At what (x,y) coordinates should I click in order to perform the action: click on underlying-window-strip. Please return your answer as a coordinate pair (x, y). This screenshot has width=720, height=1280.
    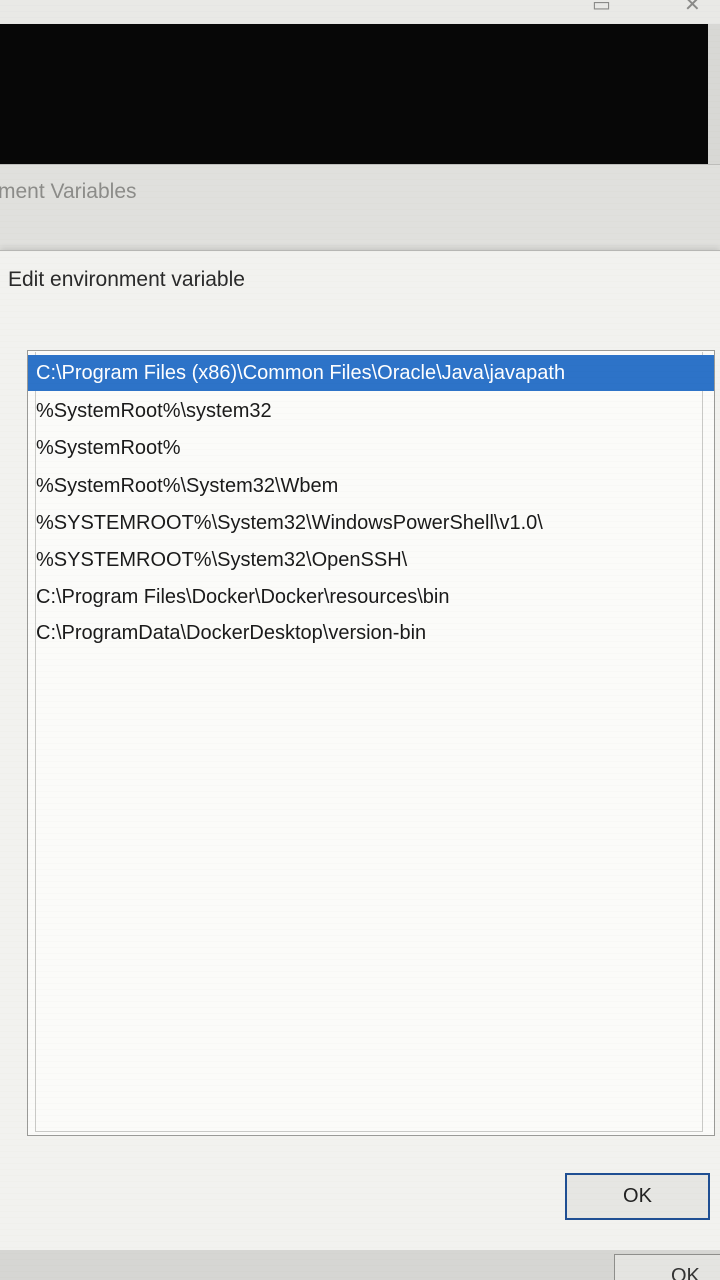
    Looking at the image, I should click on (360, 1265).